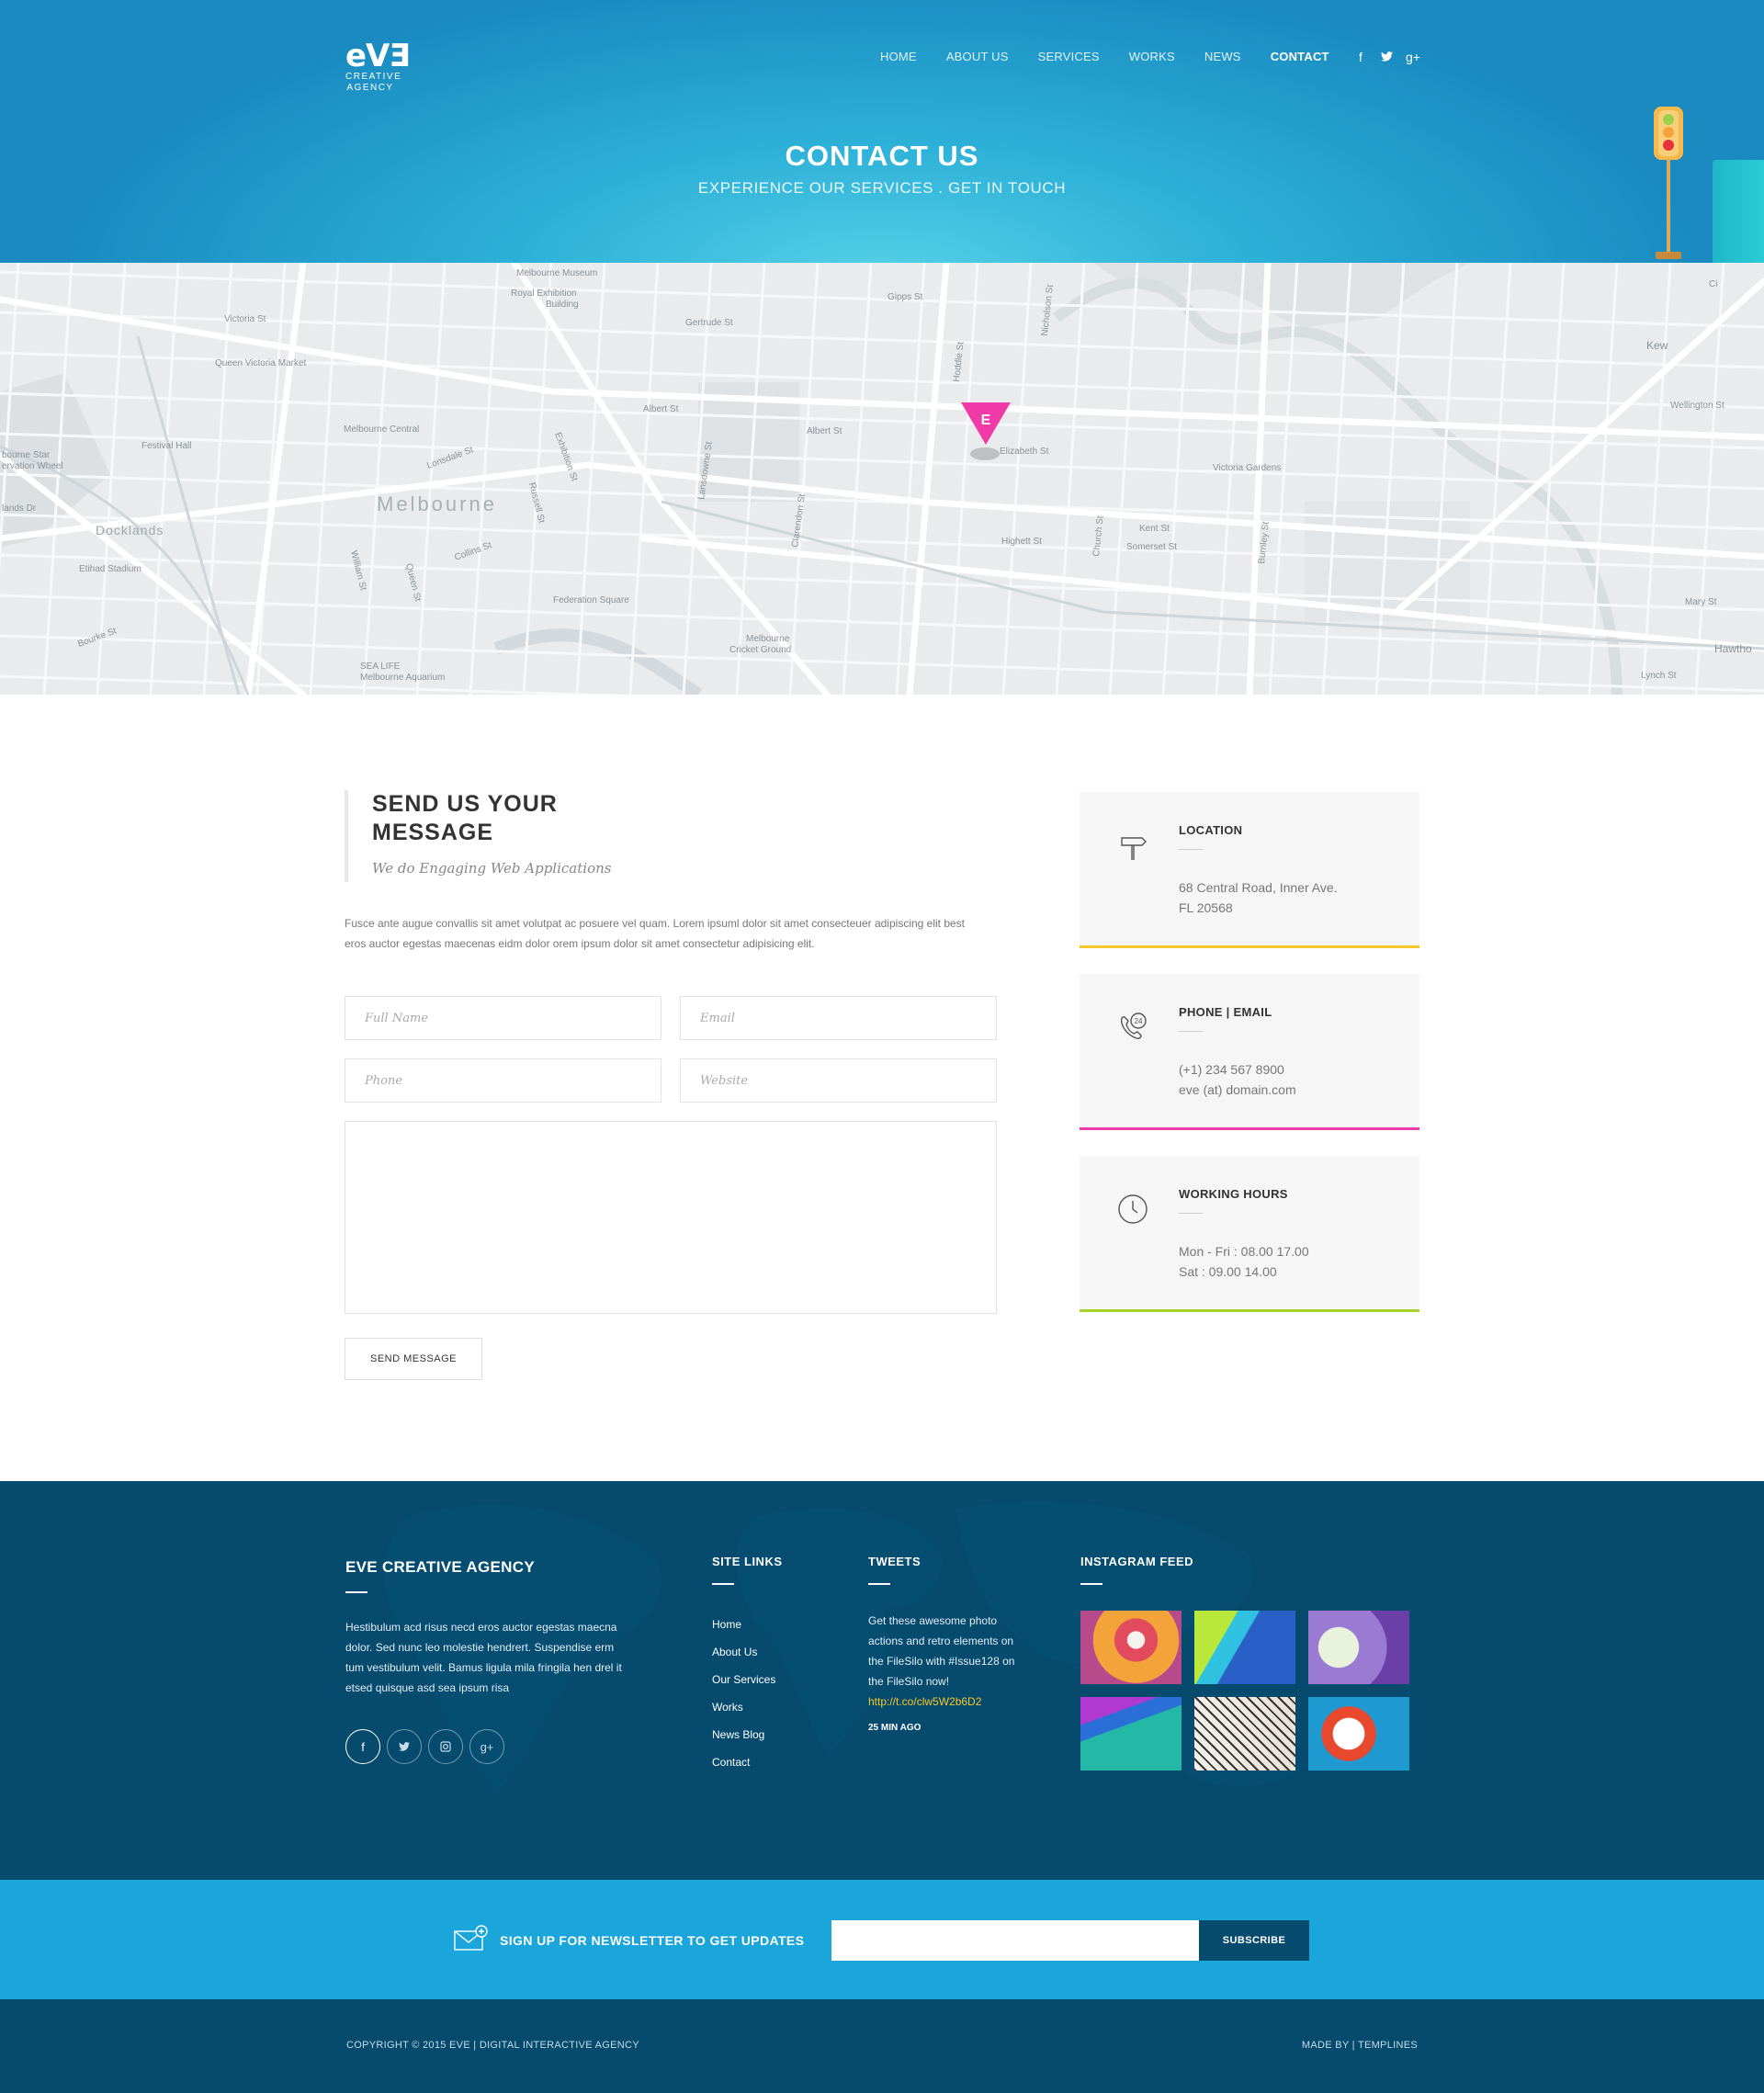  Describe the element at coordinates (556, 273) in the screenshot. I see `map-label-museum: Melbourne Museum` at that location.